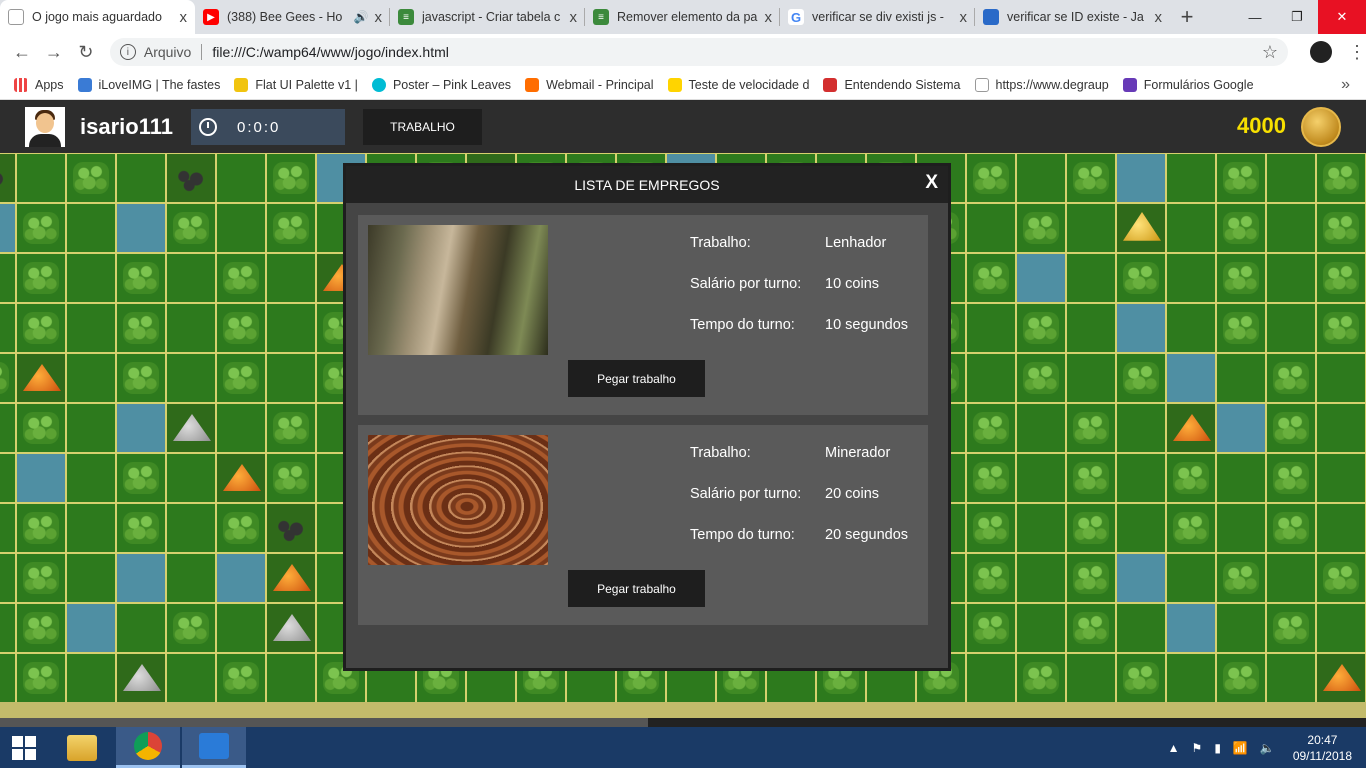 The image size is (1366, 768). I want to click on flag-icon: ⚑, so click(1197, 748).